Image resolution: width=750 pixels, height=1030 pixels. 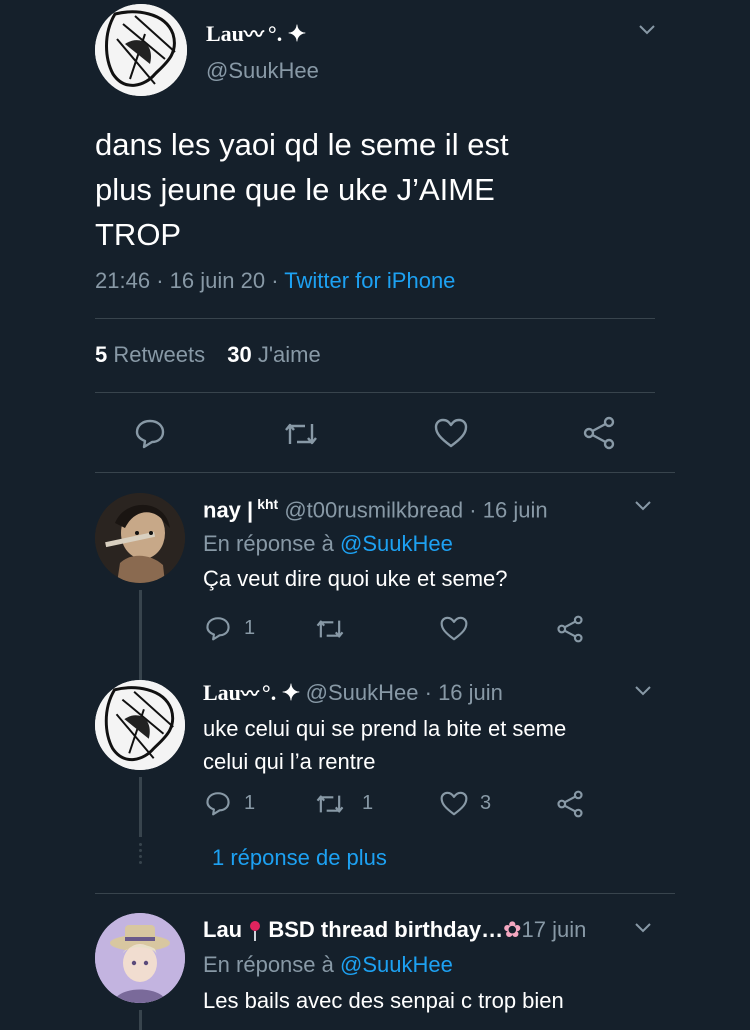 What do you see at coordinates (140, 855) in the screenshot?
I see `thread-dots` at bounding box center [140, 855].